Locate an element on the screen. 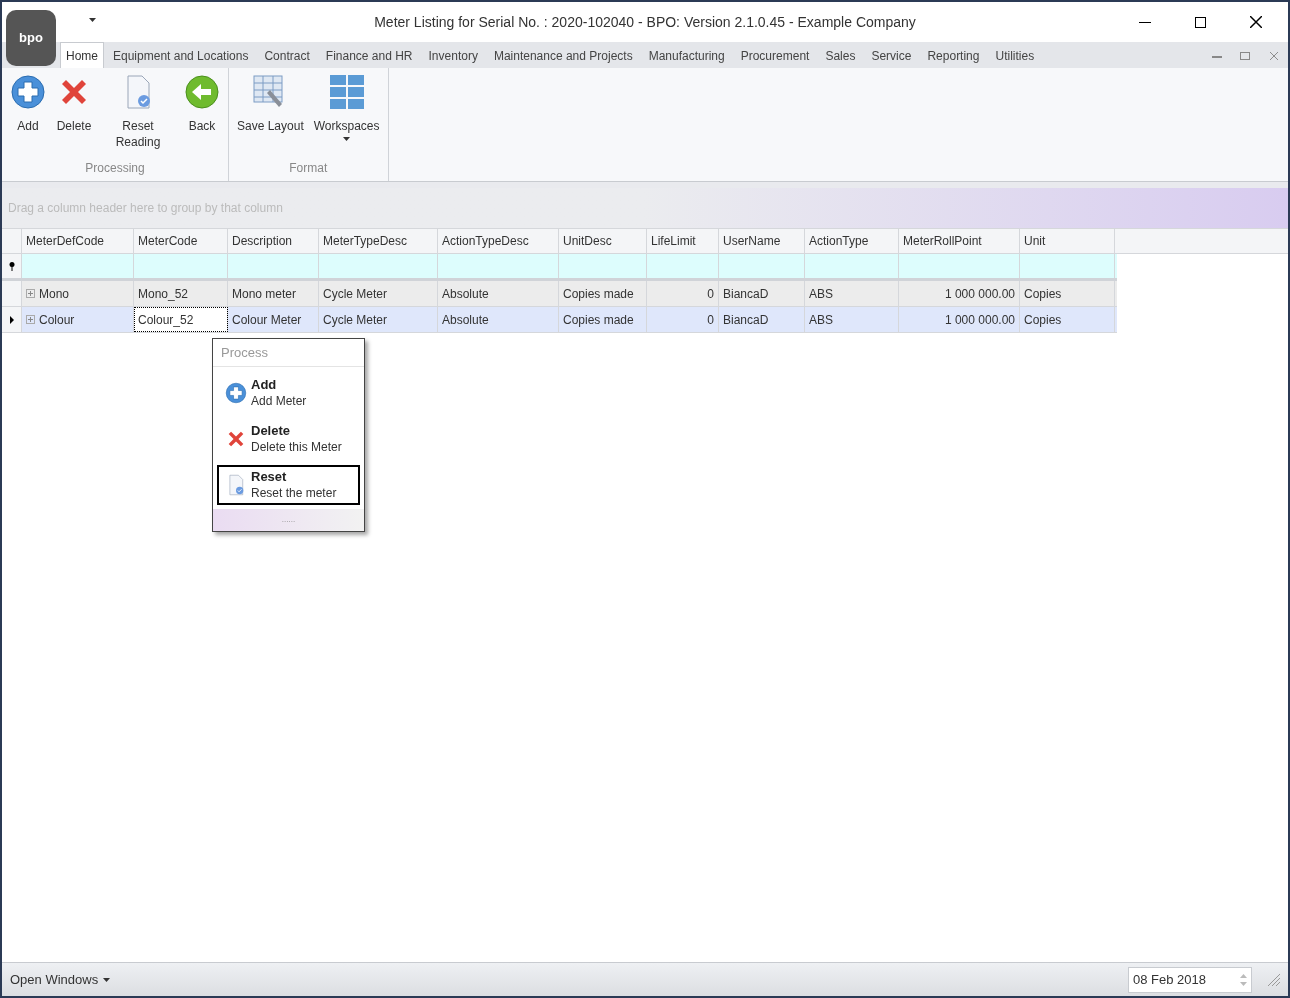 The height and width of the screenshot is (998, 1290). ribbon-button: Save Layout is located at coordinates (270, 114).